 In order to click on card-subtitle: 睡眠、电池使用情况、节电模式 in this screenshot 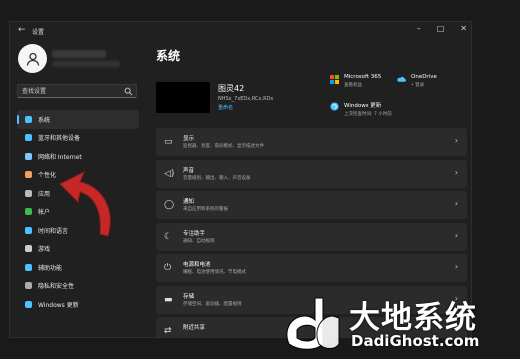, I will do `click(214, 272)`.